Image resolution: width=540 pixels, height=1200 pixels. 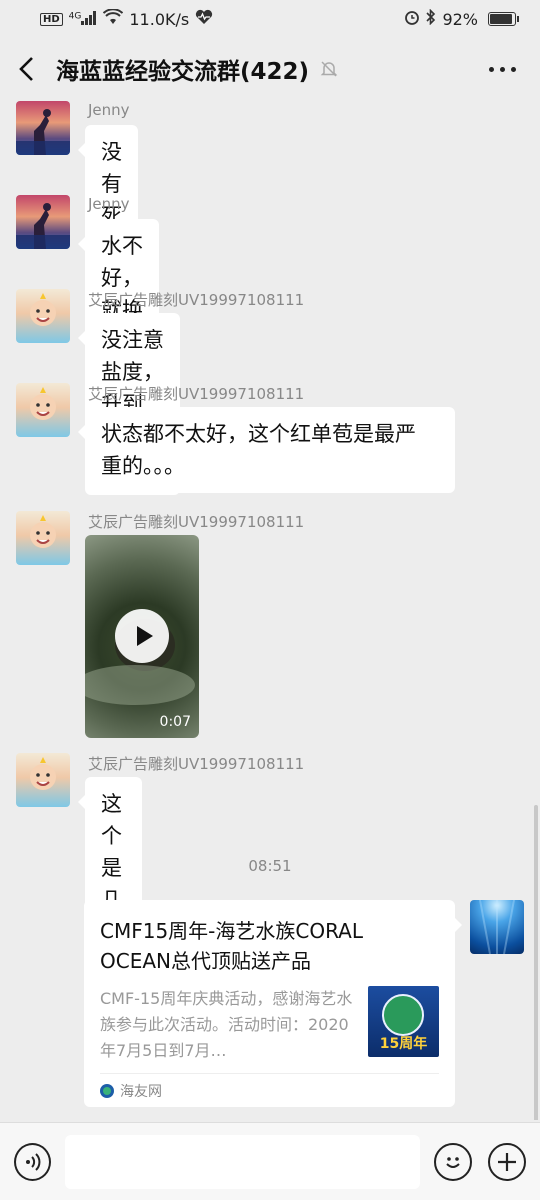 What do you see at coordinates (107, 1090) in the screenshot?
I see `source-icon` at bounding box center [107, 1090].